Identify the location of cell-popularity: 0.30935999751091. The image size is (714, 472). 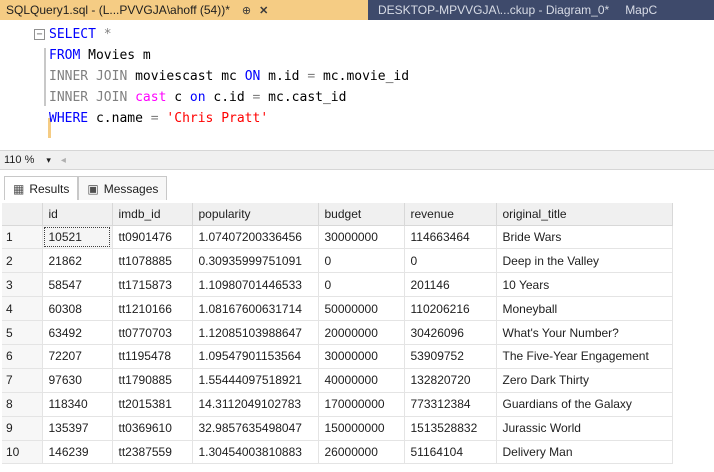
(255, 261).